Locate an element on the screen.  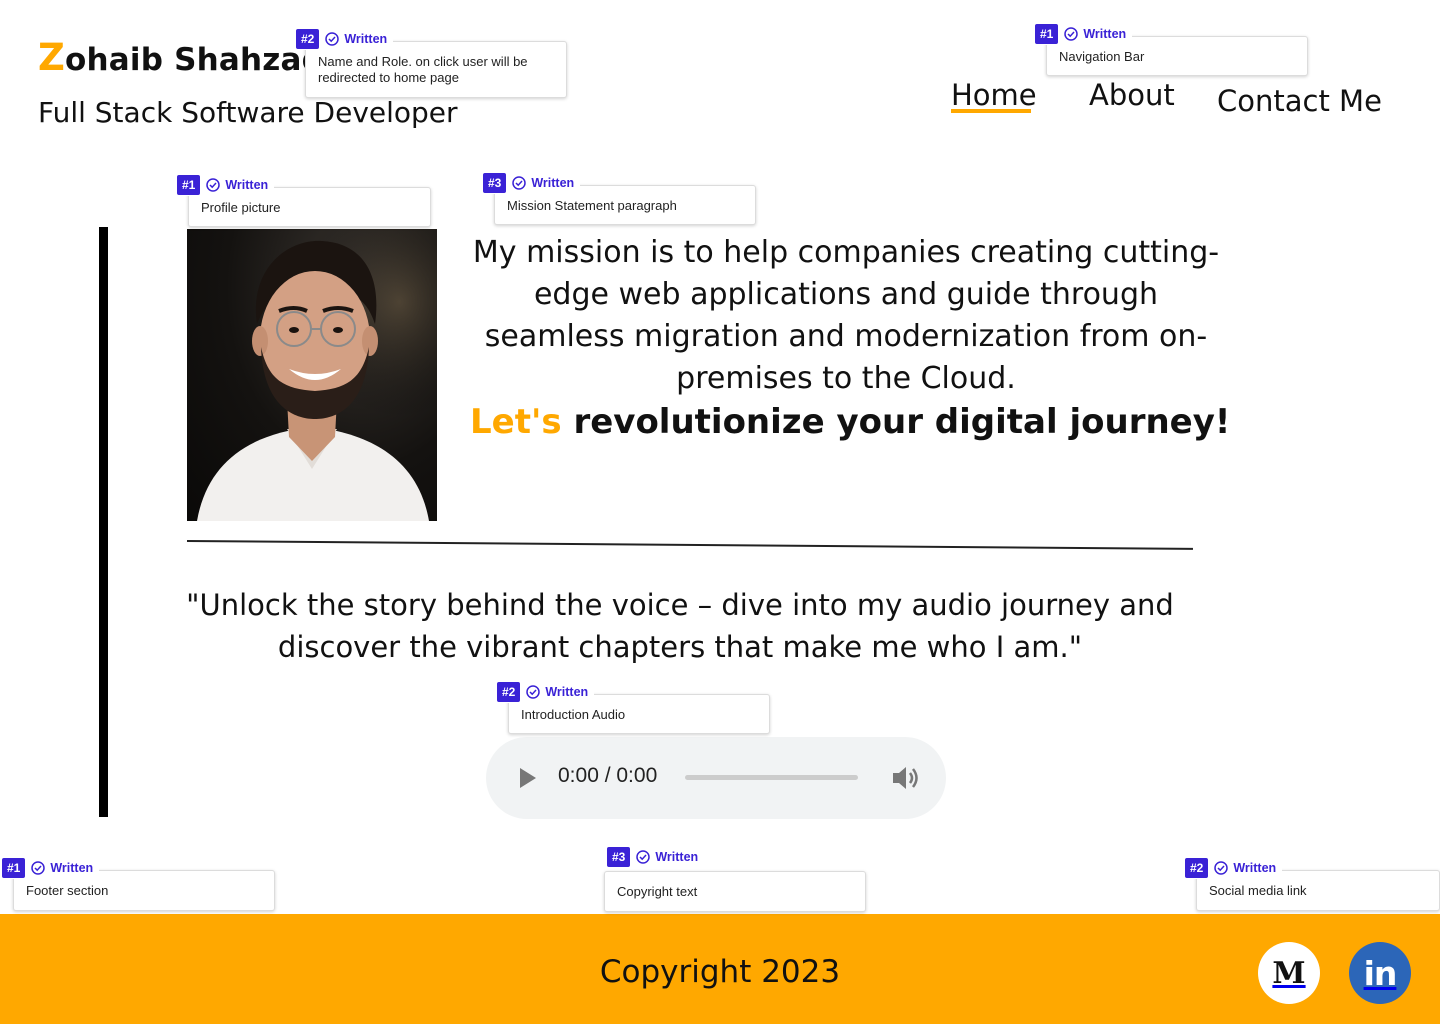
linkedin-icon: in is located at coordinates (1380, 973).